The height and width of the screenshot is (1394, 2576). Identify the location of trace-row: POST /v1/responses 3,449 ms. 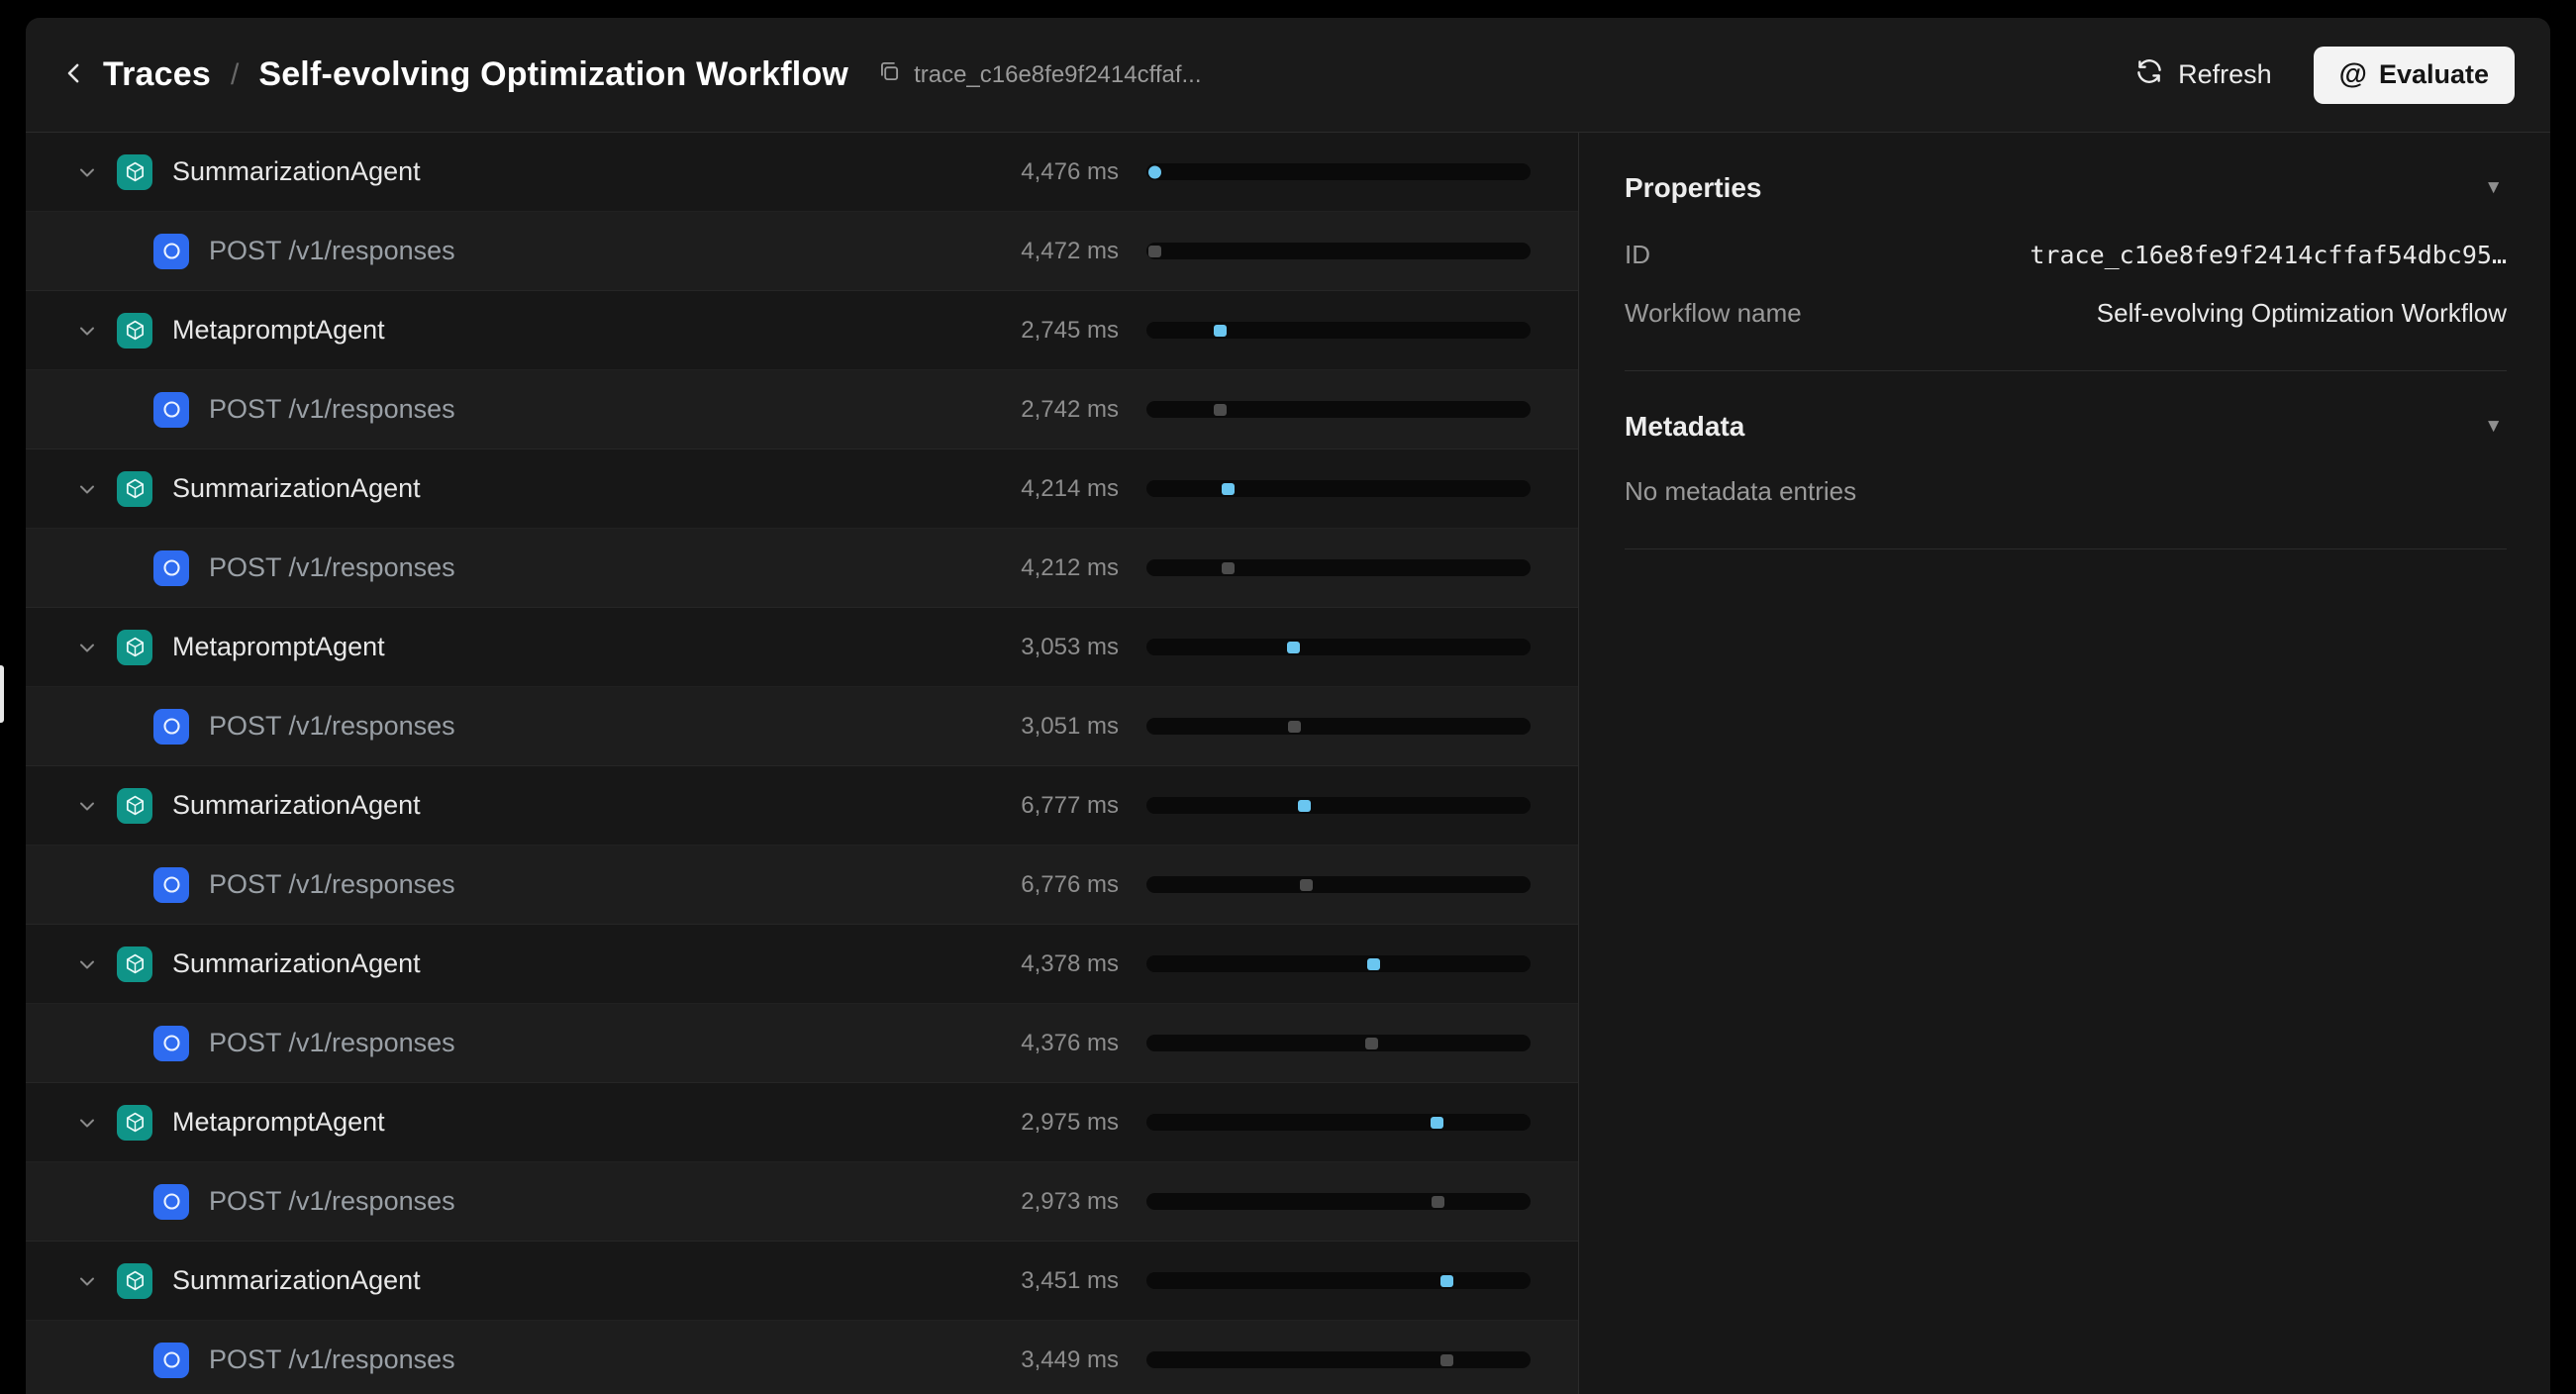
(802, 1357).